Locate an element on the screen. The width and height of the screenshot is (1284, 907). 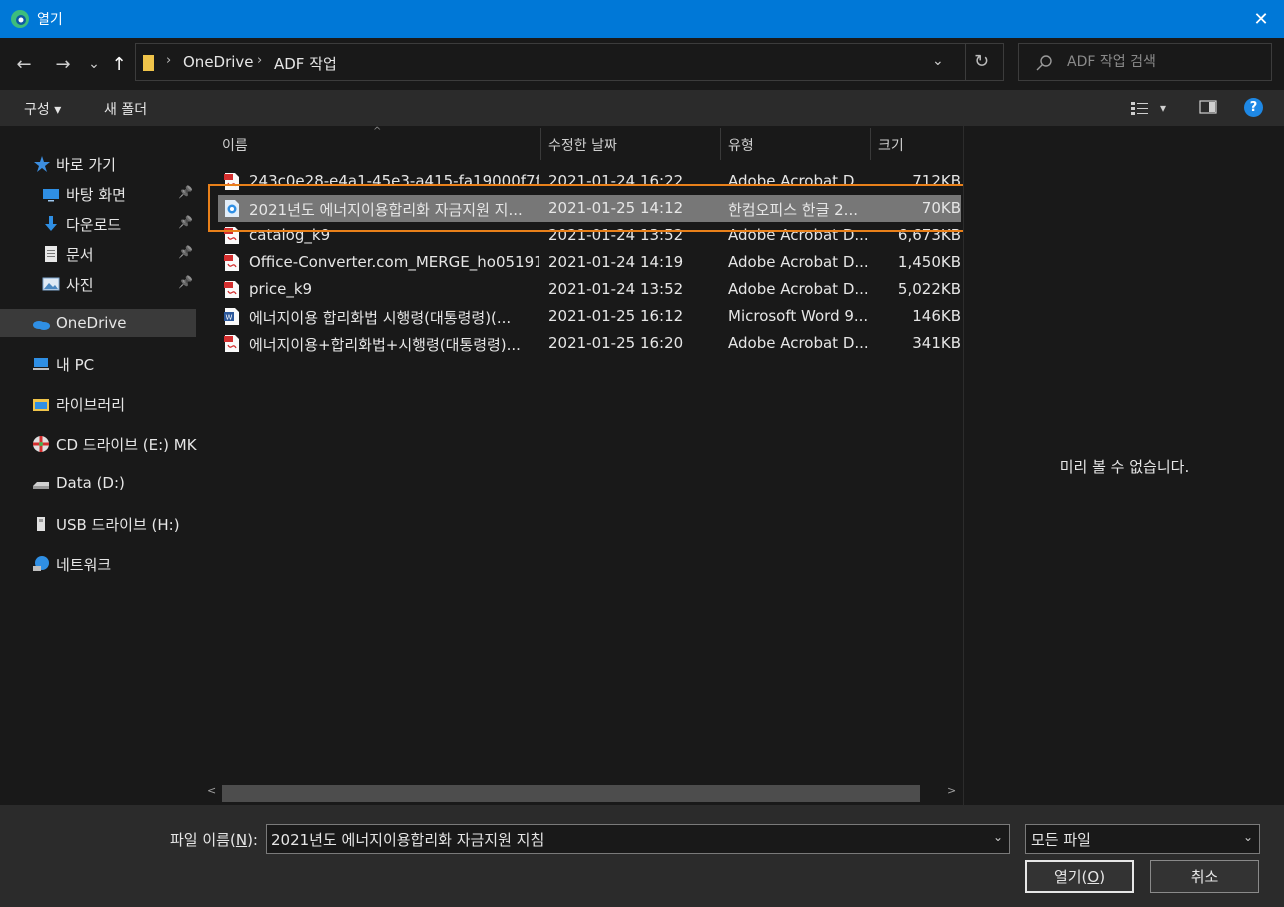
filename-label-key: N is located at coordinates (241, 840).